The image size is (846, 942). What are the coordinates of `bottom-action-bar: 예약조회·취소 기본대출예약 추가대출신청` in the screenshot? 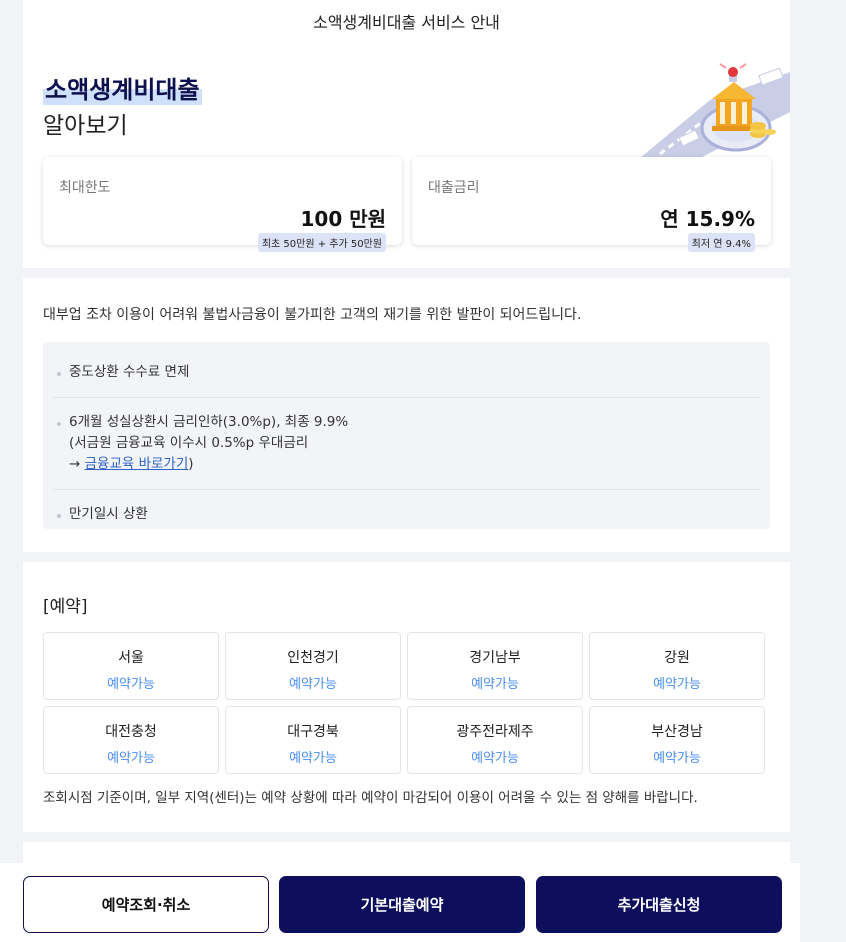 It's located at (400, 902).